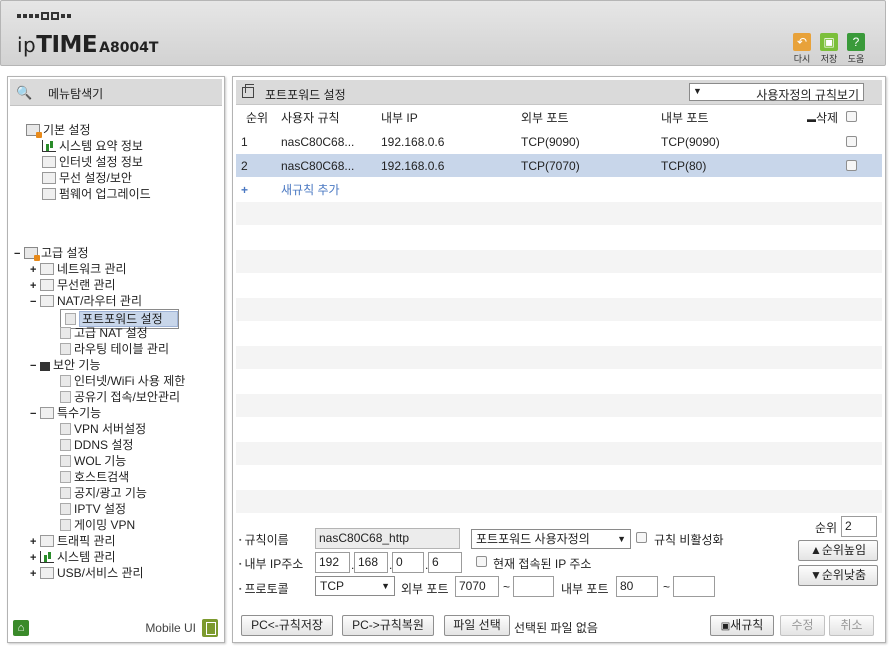 This screenshot has width=889, height=650. What do you see at coordinates (371, 562) in the screenshot?
I see `ip-octet-2: 168` at bounding box center [371, 562].